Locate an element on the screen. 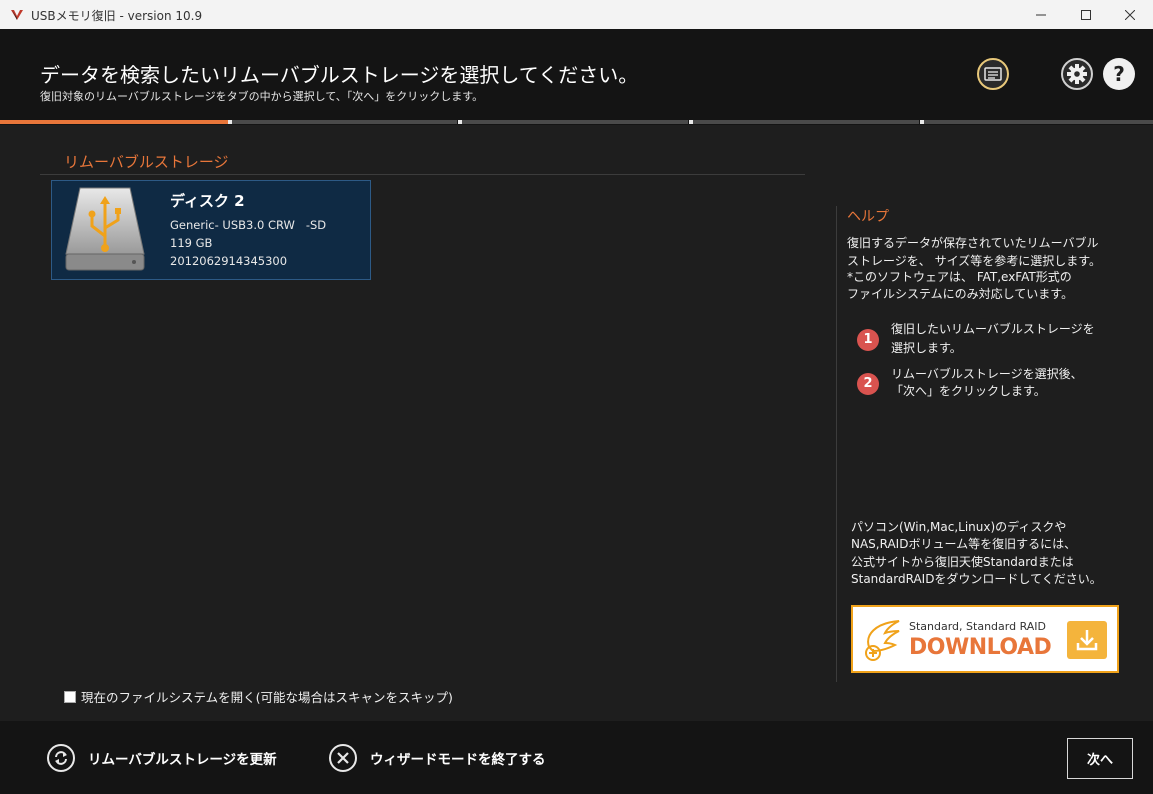 The height and width of the screenshot is (794, 1153). log-button is located at coordinates (993, 74).